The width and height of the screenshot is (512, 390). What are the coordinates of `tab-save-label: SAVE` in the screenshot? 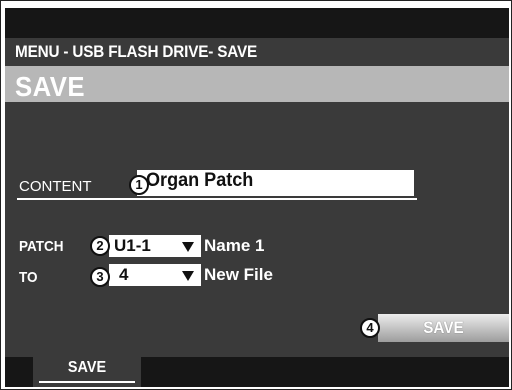 It's located at (87, 367).